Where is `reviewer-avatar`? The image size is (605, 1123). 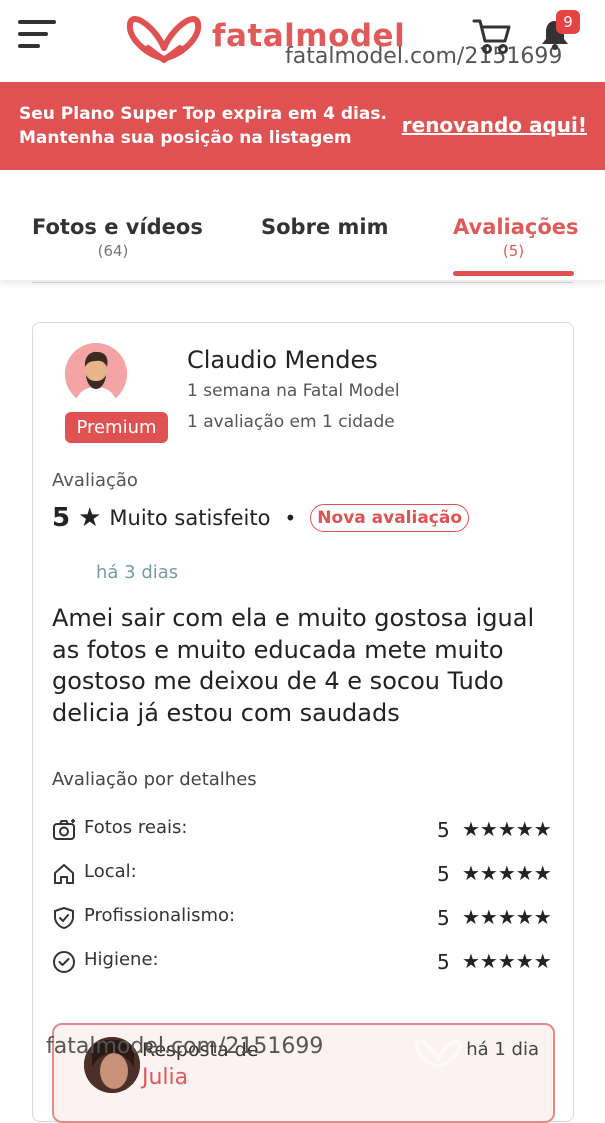 reviewer-avatar is located at coordinates (96, 374).